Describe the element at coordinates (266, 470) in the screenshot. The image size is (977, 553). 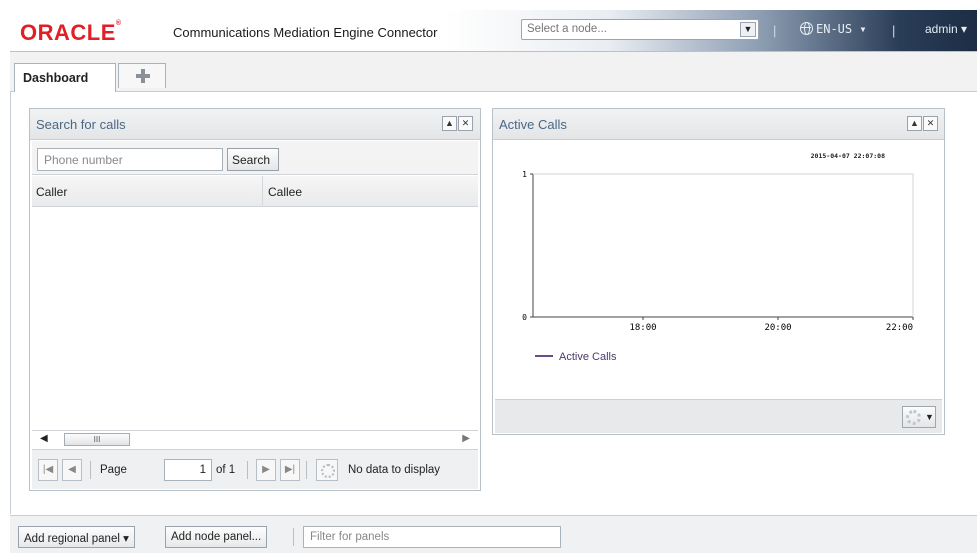
I see `next-page-icon: ▶` at that location.